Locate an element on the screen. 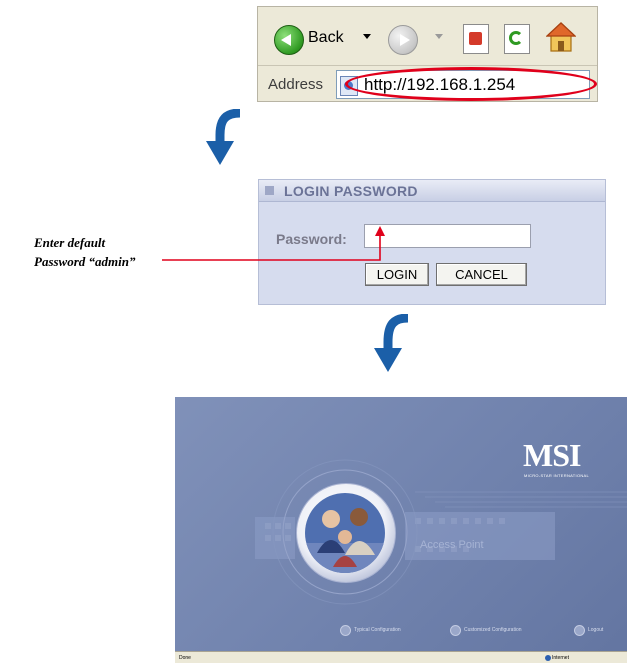 The height and width of the screenshot is (666, 629). internet-zone-icon is located at coordinates (548, 658).